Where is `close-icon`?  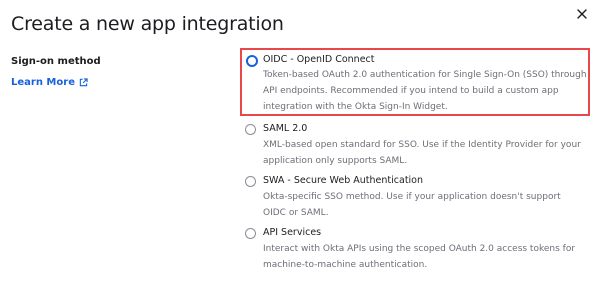
close-icon is located at coordinates (582, 14).